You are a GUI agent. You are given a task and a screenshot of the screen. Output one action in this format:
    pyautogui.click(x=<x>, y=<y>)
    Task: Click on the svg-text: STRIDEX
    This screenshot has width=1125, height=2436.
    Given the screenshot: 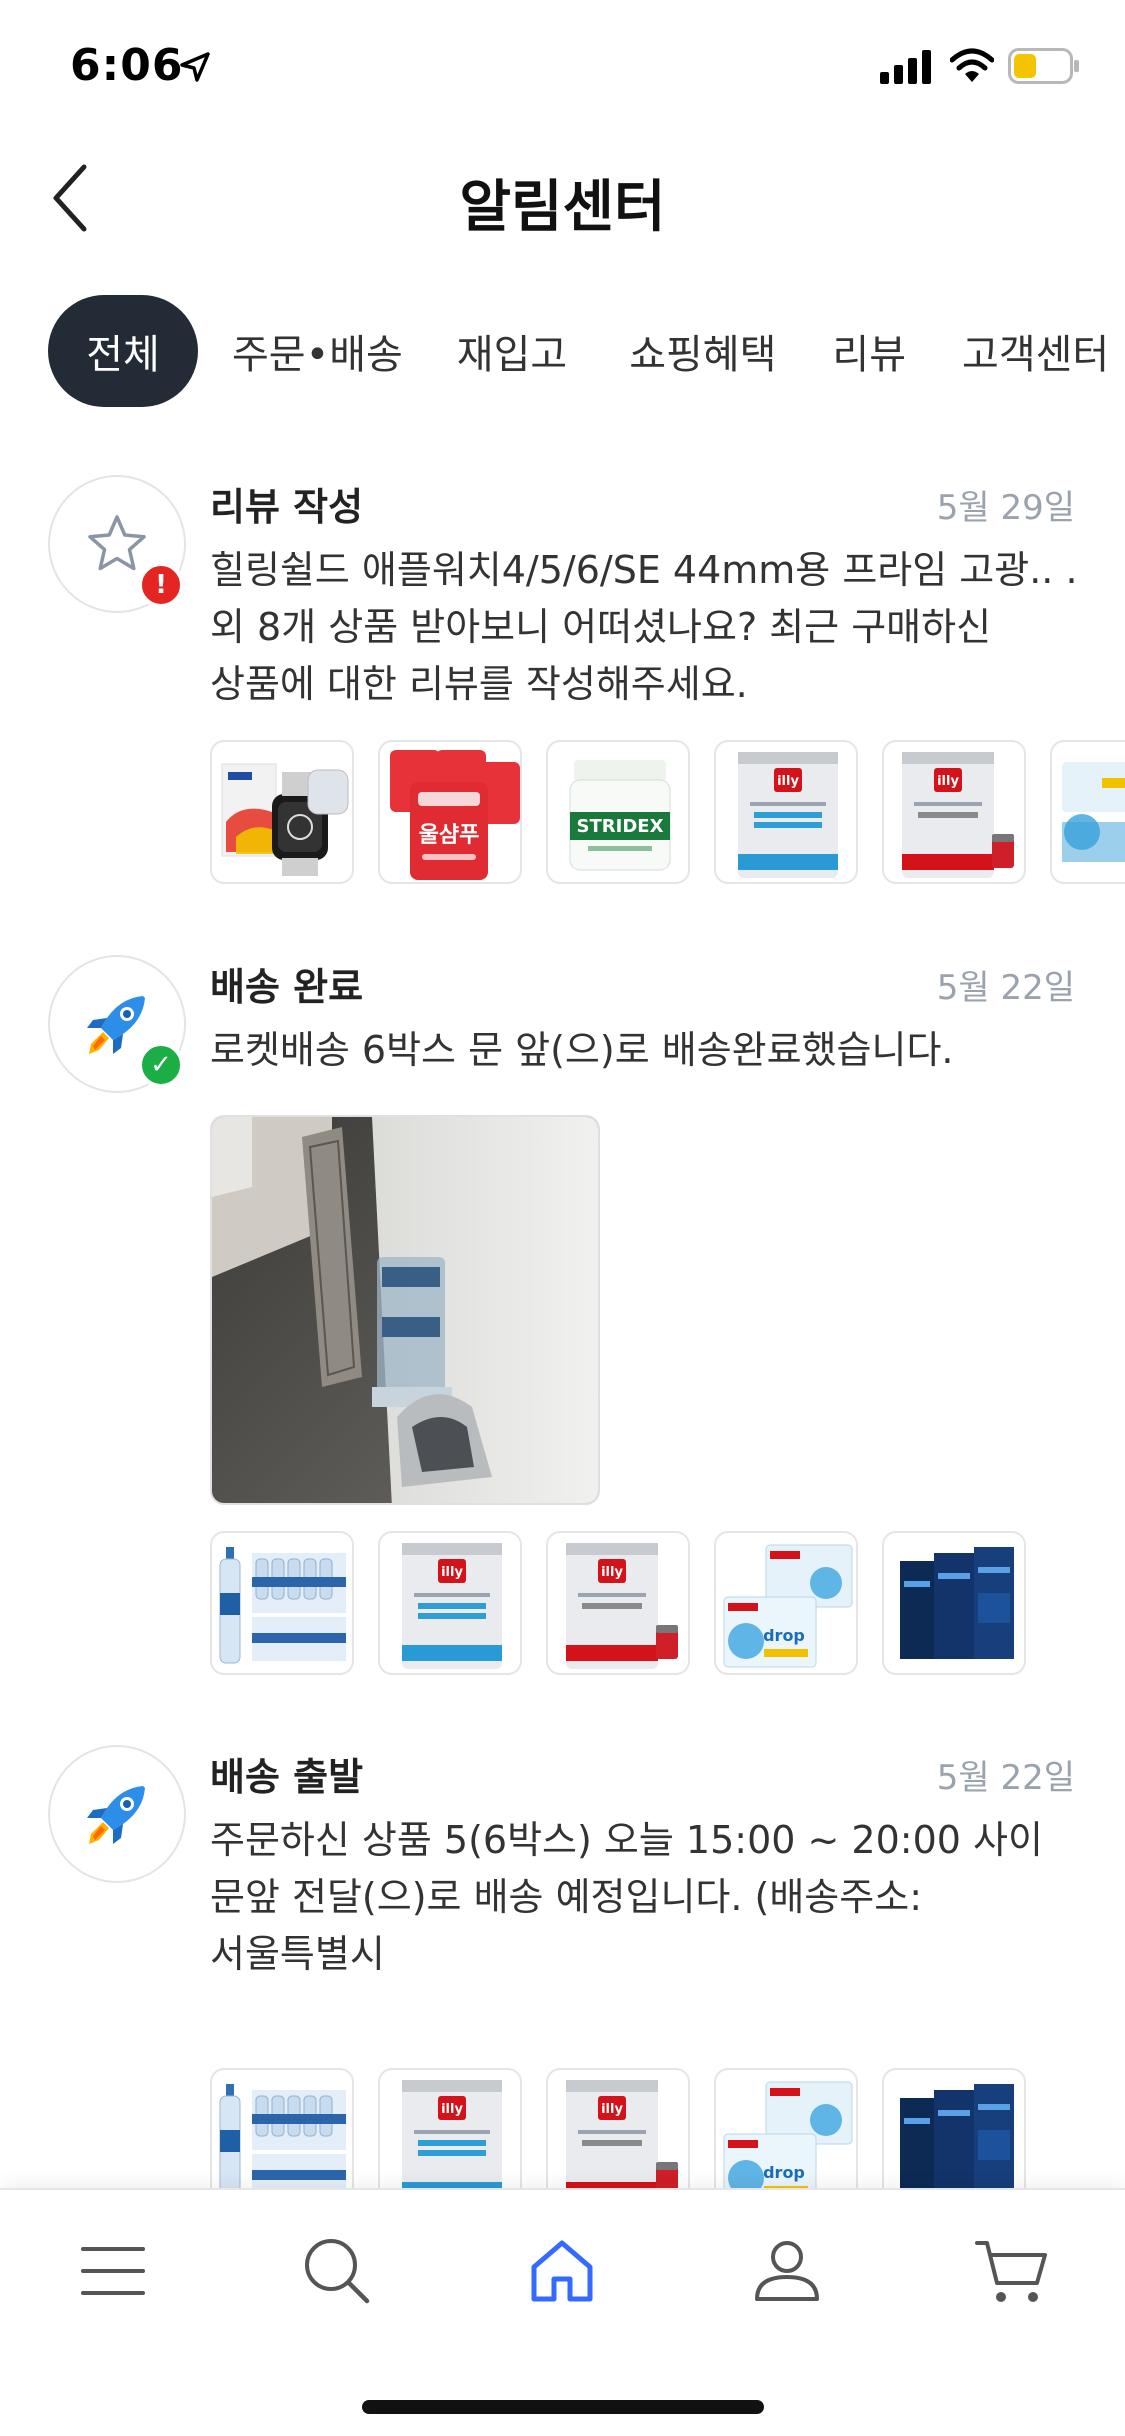 What is the action you would take?
    pyautogui.click(x=620, y=826)
    